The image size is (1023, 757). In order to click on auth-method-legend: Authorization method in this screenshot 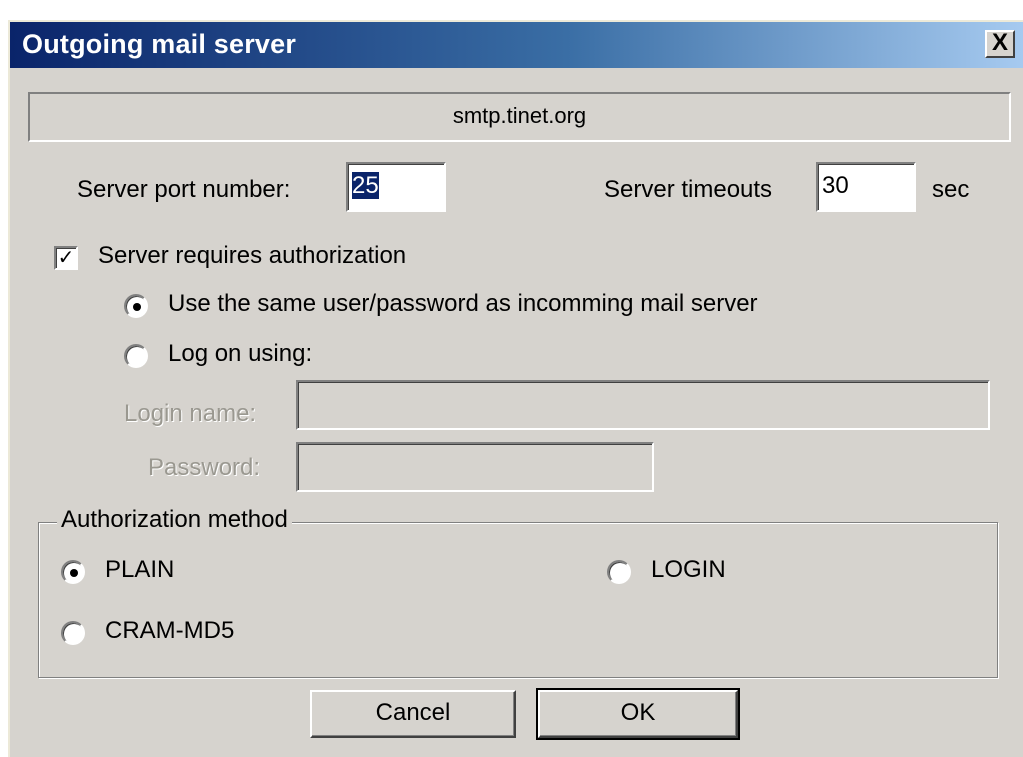, I will do `click(174, 520)`.